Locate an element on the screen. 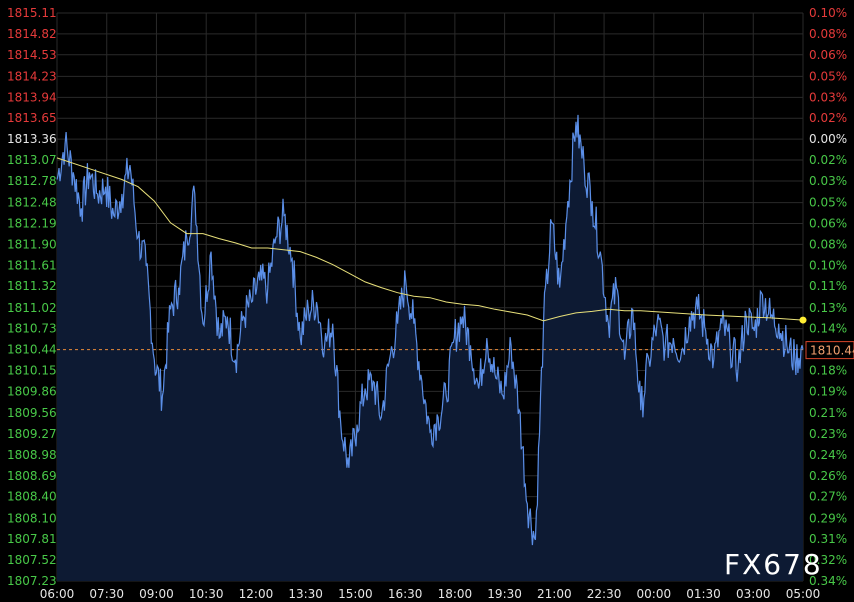  y-tick-label: 1810.73 is located at coordinates (32, 329).